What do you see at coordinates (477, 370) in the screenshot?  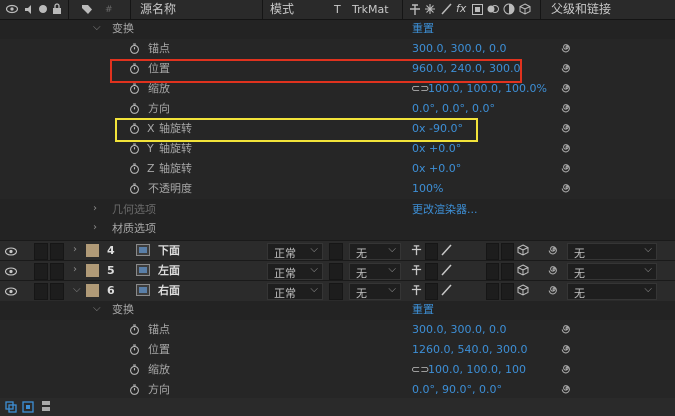 I see `property-value: 100.0, 100.0, 100` at bounding box center [477, 370].